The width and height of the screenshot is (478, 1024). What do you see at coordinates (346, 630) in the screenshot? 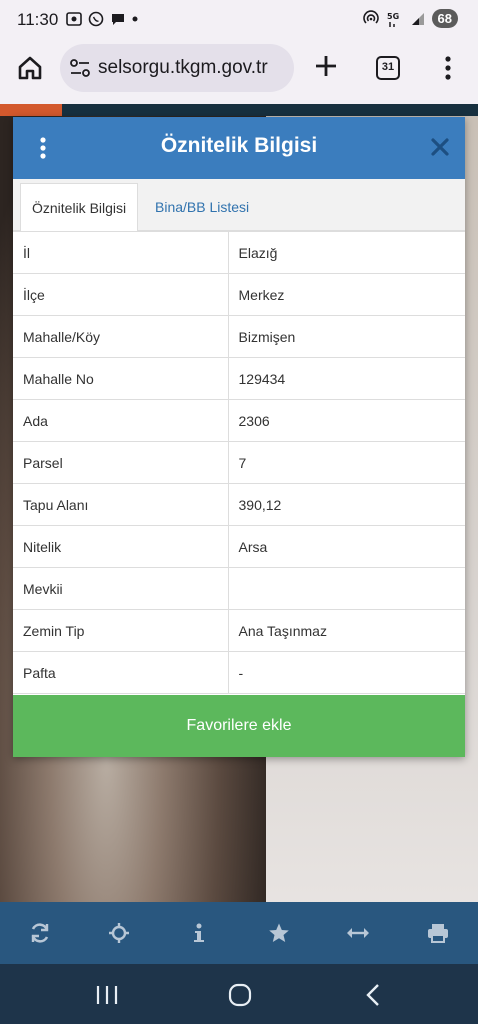
I see `row-value: Ana Taşınmaz` at bounding box center [346, 630].